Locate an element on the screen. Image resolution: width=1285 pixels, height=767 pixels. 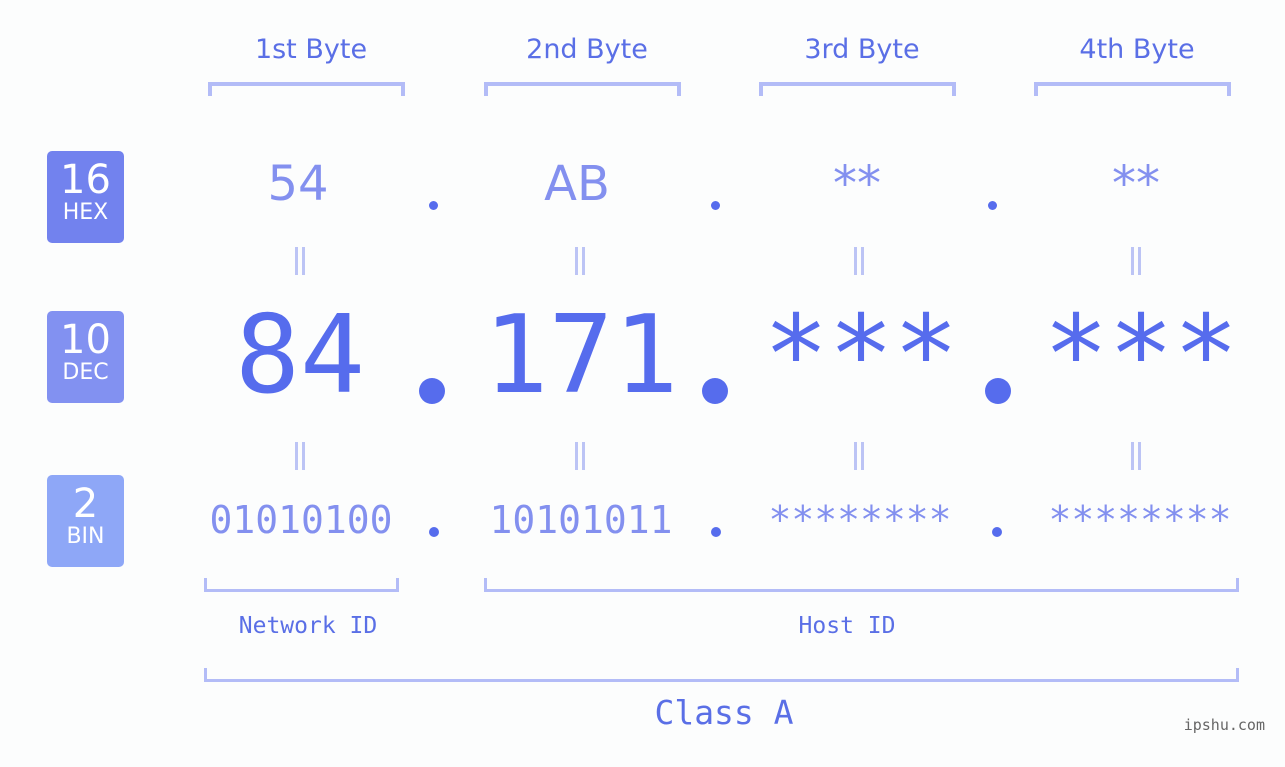
network-id-label: Network ID is located at coordinates (308, 626).